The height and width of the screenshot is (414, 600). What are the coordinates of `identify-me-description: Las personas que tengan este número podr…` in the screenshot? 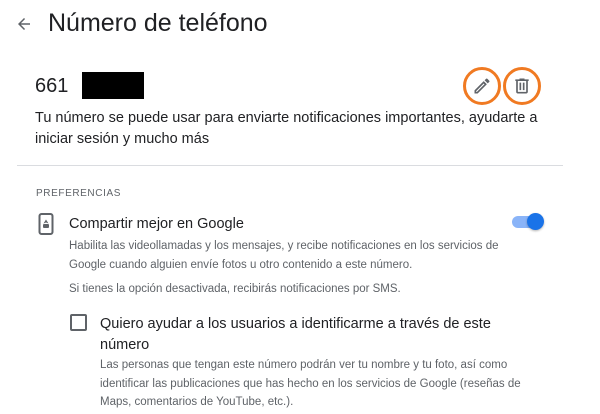 It's located at (310, 383).